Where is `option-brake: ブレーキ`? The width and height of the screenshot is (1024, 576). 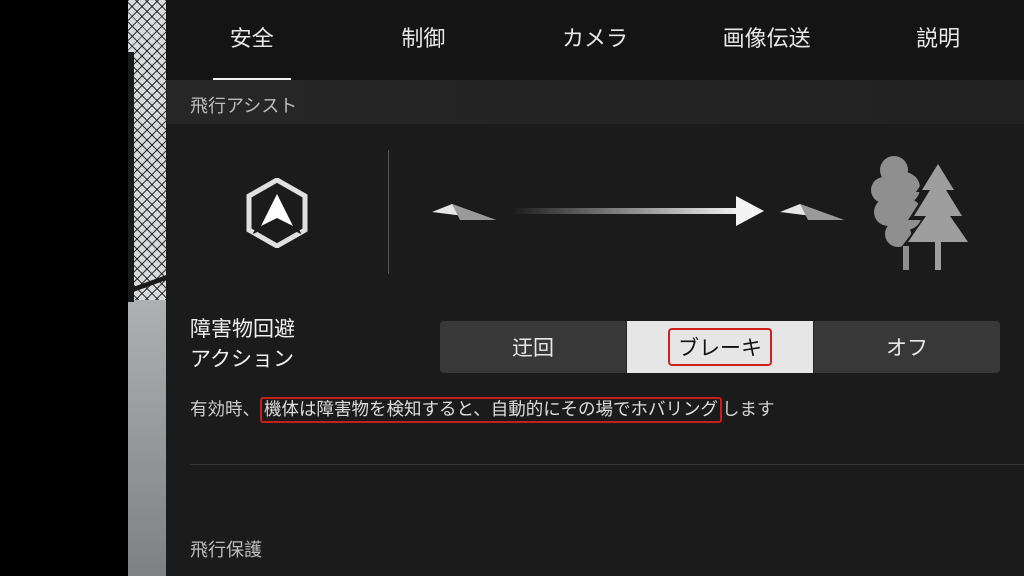
option-brake: ブレーキ is located at coordinates (719, 347).